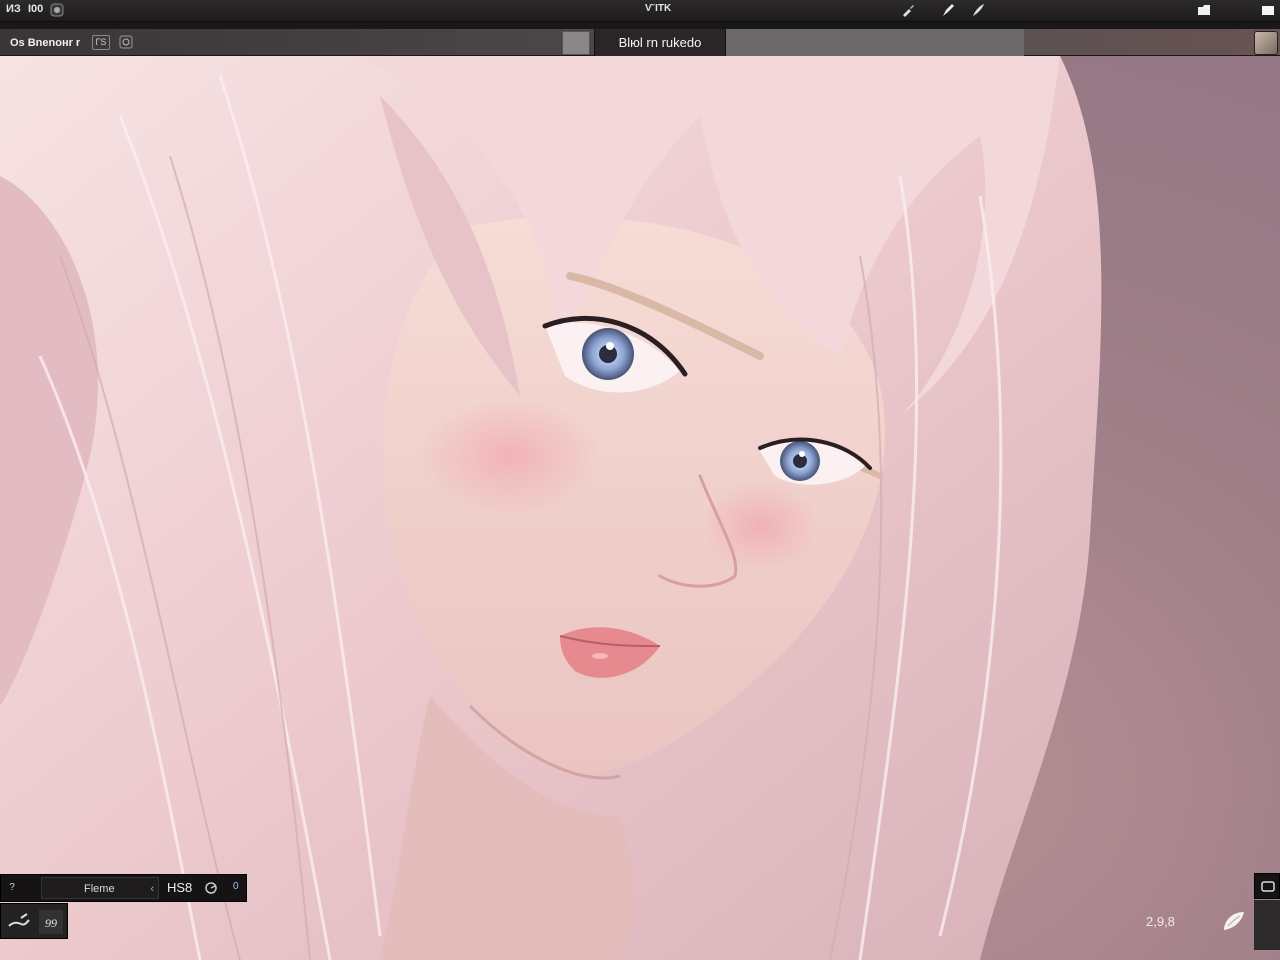  What do you see at coordinates (126, 42) in the screenshot?
I see `settings-icon` at bounding box center [126, 42].